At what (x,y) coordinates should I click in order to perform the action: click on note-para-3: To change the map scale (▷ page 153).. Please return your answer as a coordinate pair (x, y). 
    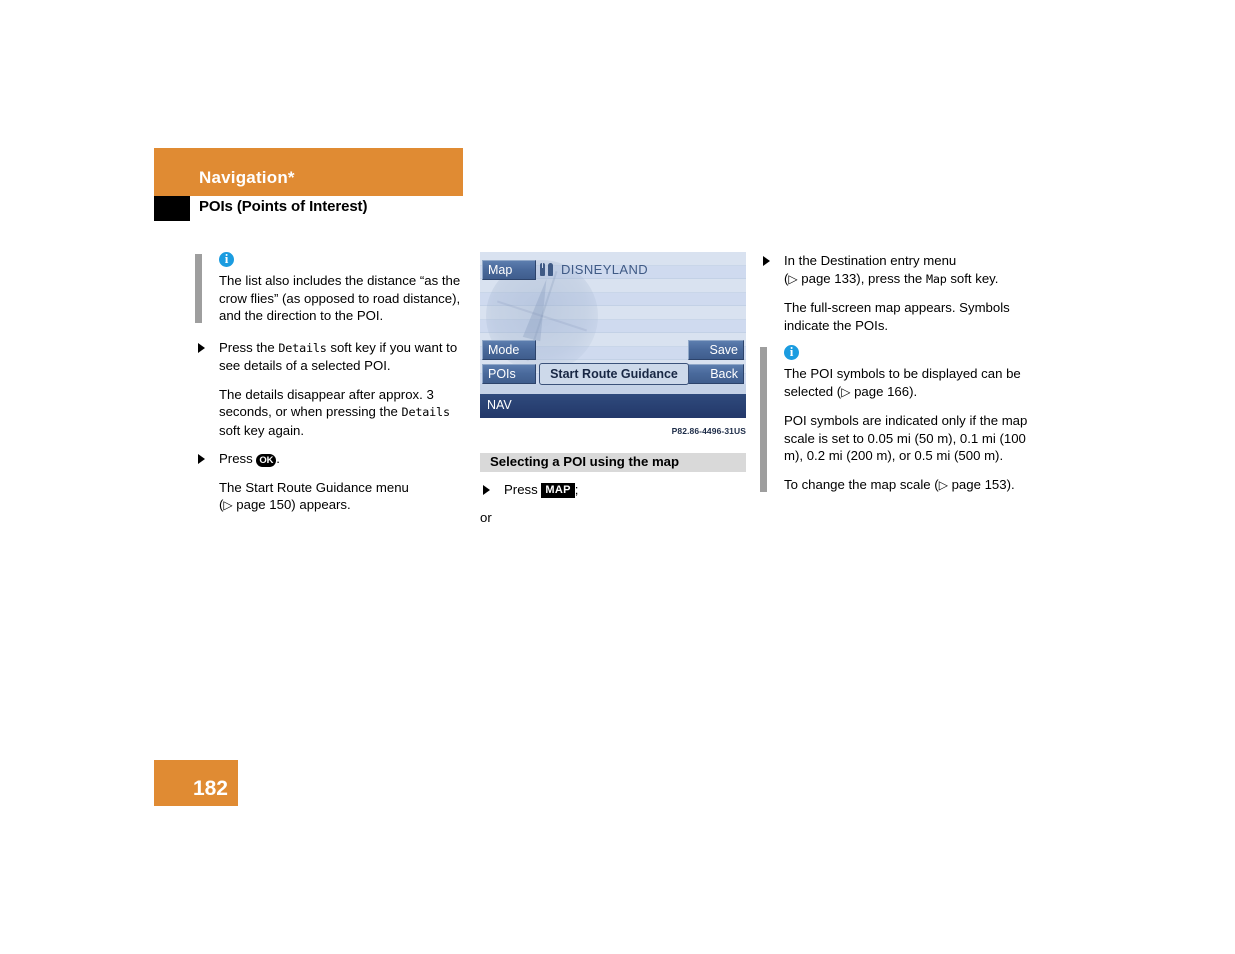
    Looking at the image, I should click on (909, 485).